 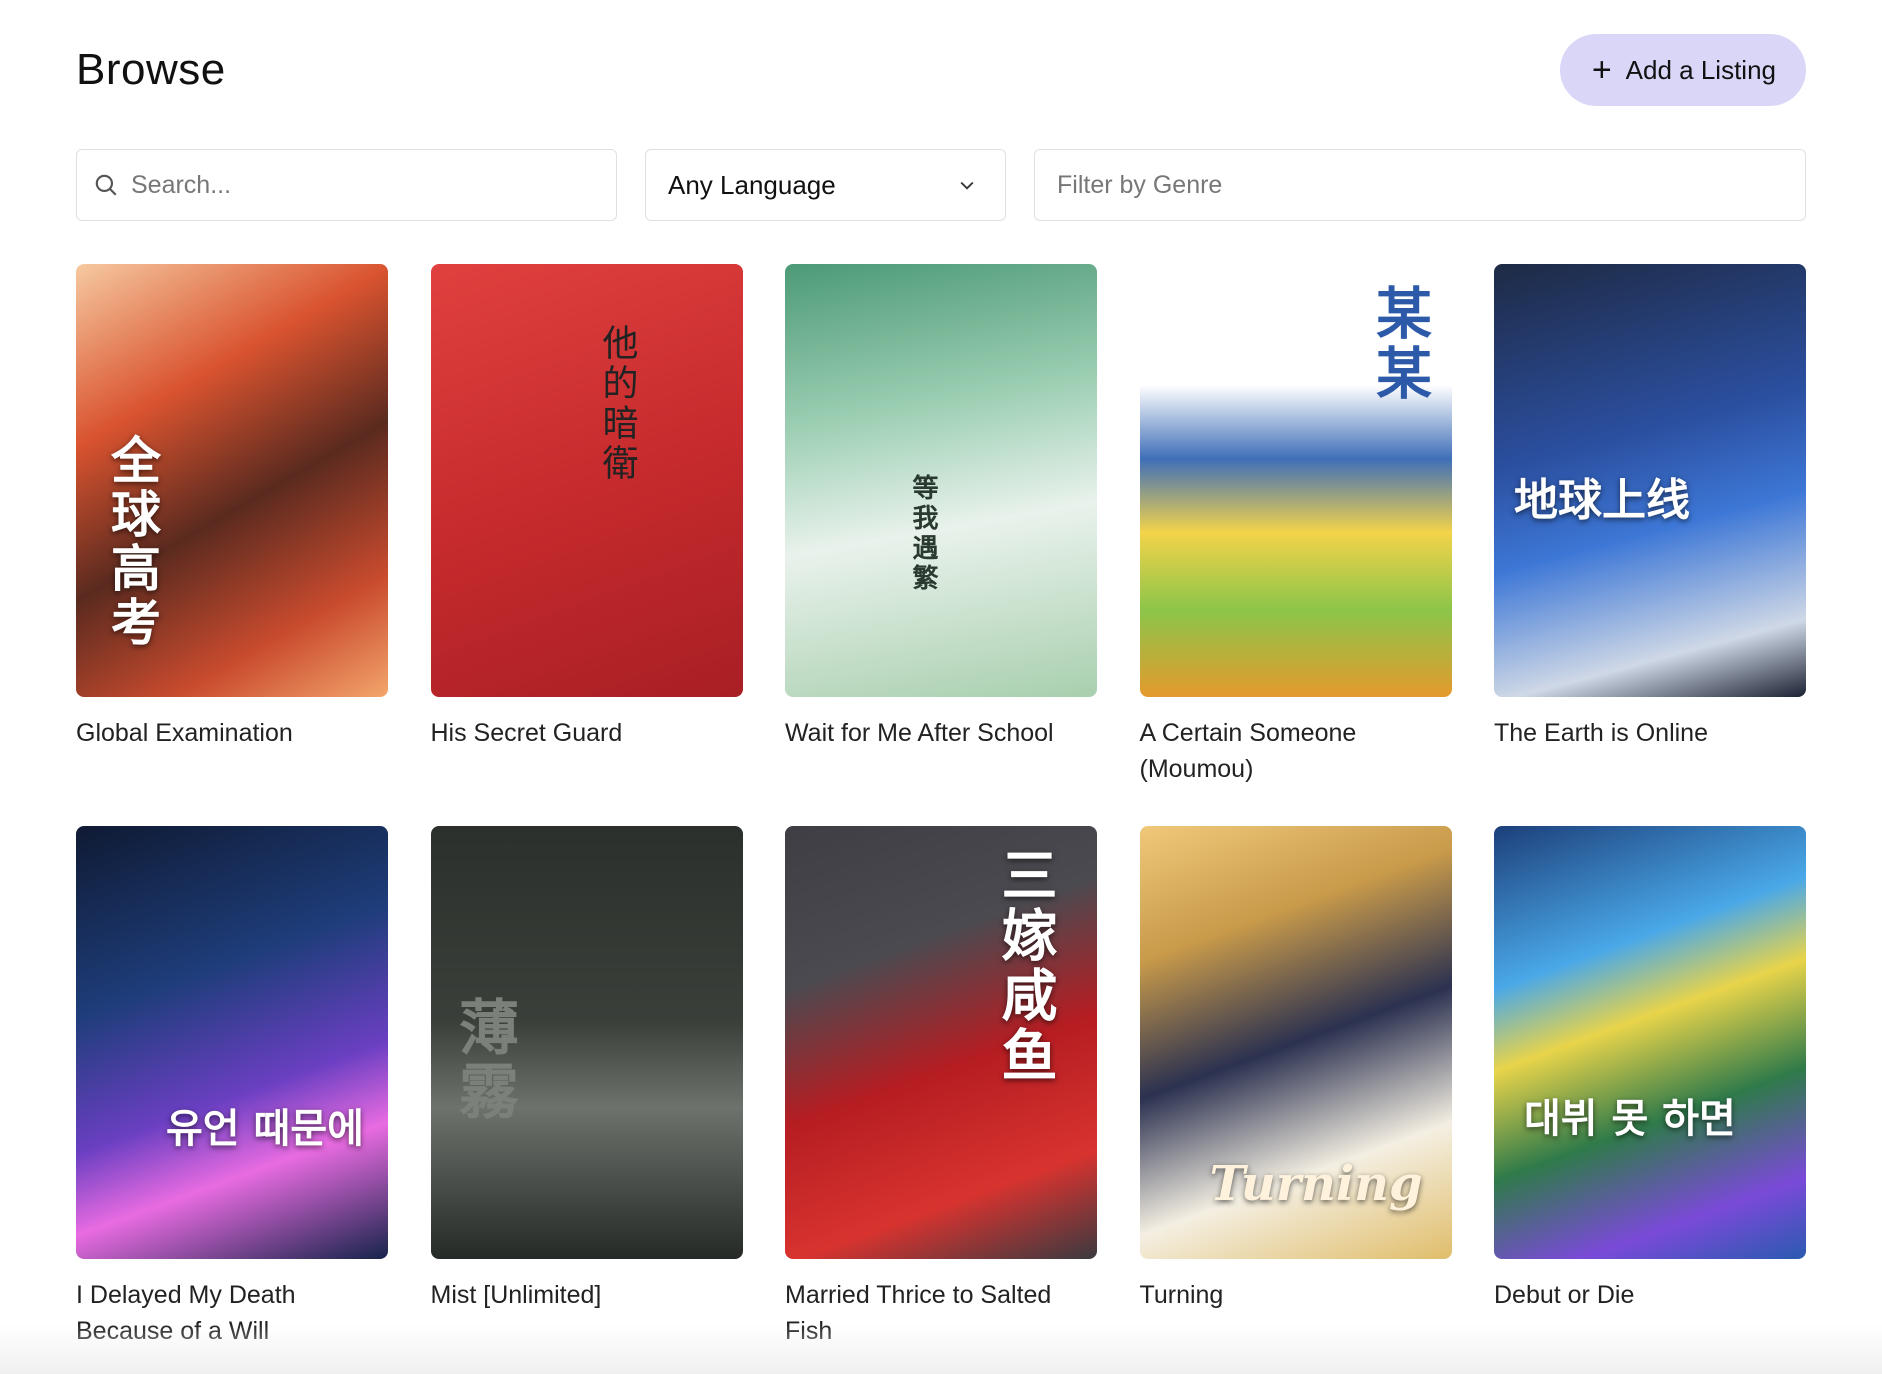 I want to click on search-input, so click(x=373, y=185).